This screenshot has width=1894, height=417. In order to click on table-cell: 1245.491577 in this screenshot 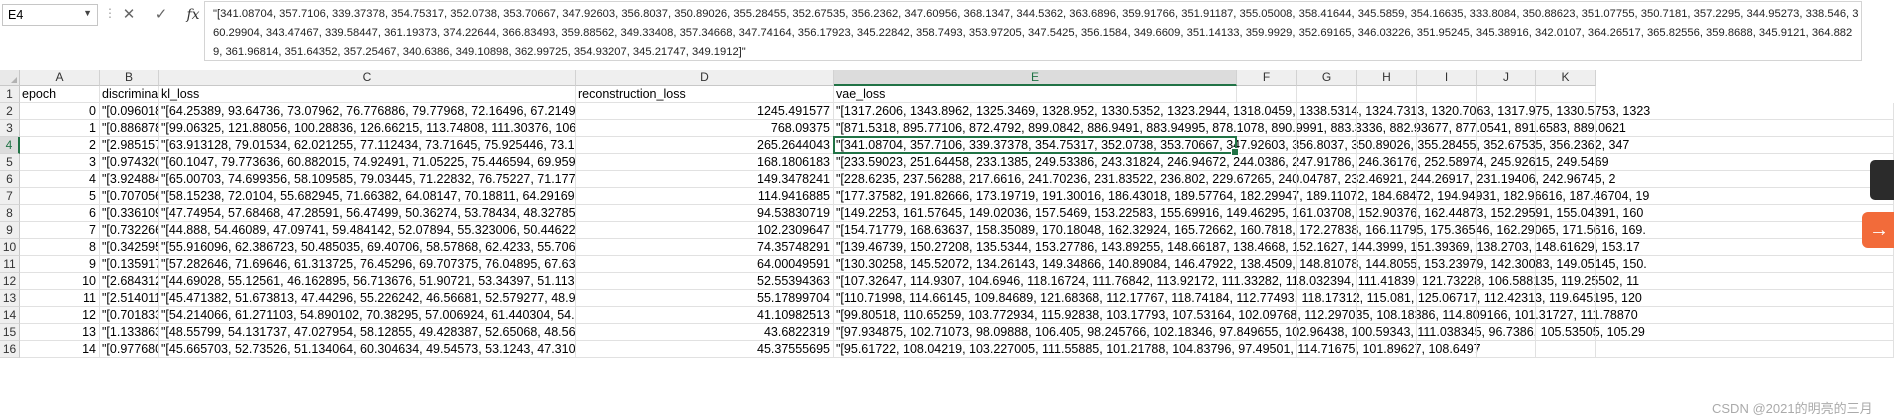, I will do `click(705, 111)`.